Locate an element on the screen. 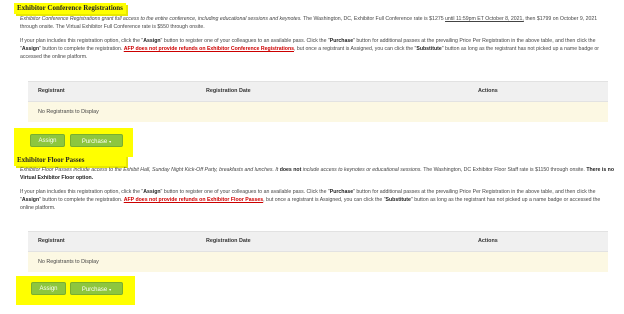  conference-deadline: until 11:59pm ET October 8, 2021, is located at coordinates (484, 19).